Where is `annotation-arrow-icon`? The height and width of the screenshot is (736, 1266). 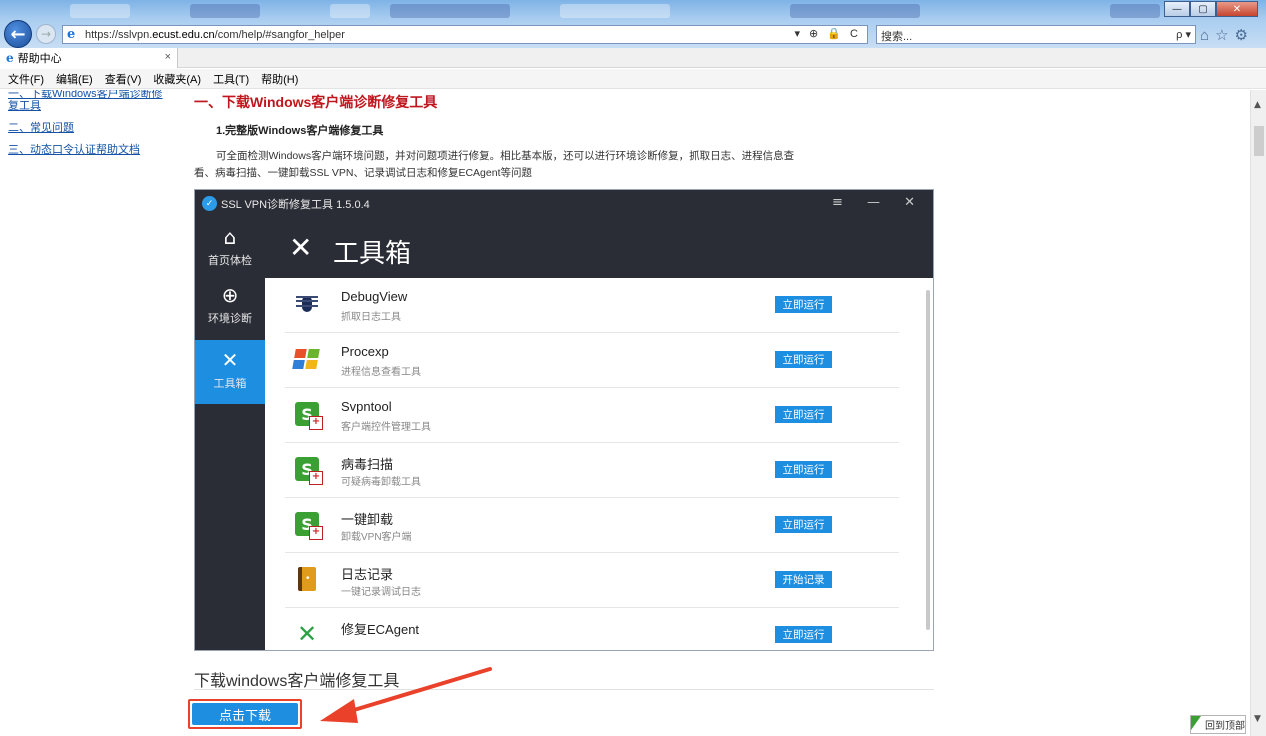 annotation-arrow-icon is located at coordinates (406, 695).